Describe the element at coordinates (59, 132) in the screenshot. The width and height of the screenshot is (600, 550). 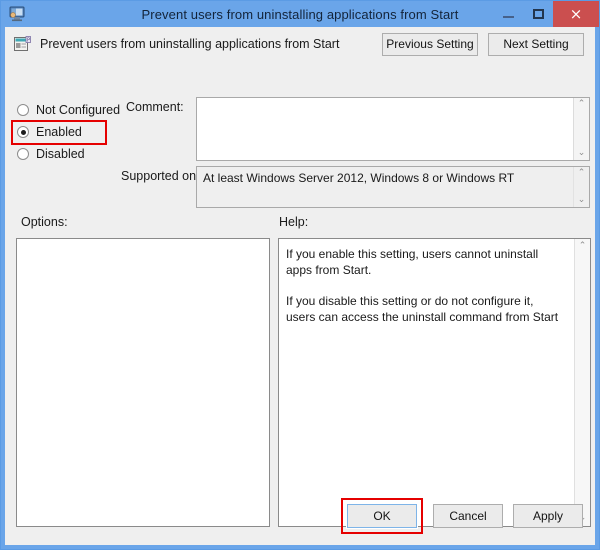
I see `radio-enabled-label: Enabled` at that location.